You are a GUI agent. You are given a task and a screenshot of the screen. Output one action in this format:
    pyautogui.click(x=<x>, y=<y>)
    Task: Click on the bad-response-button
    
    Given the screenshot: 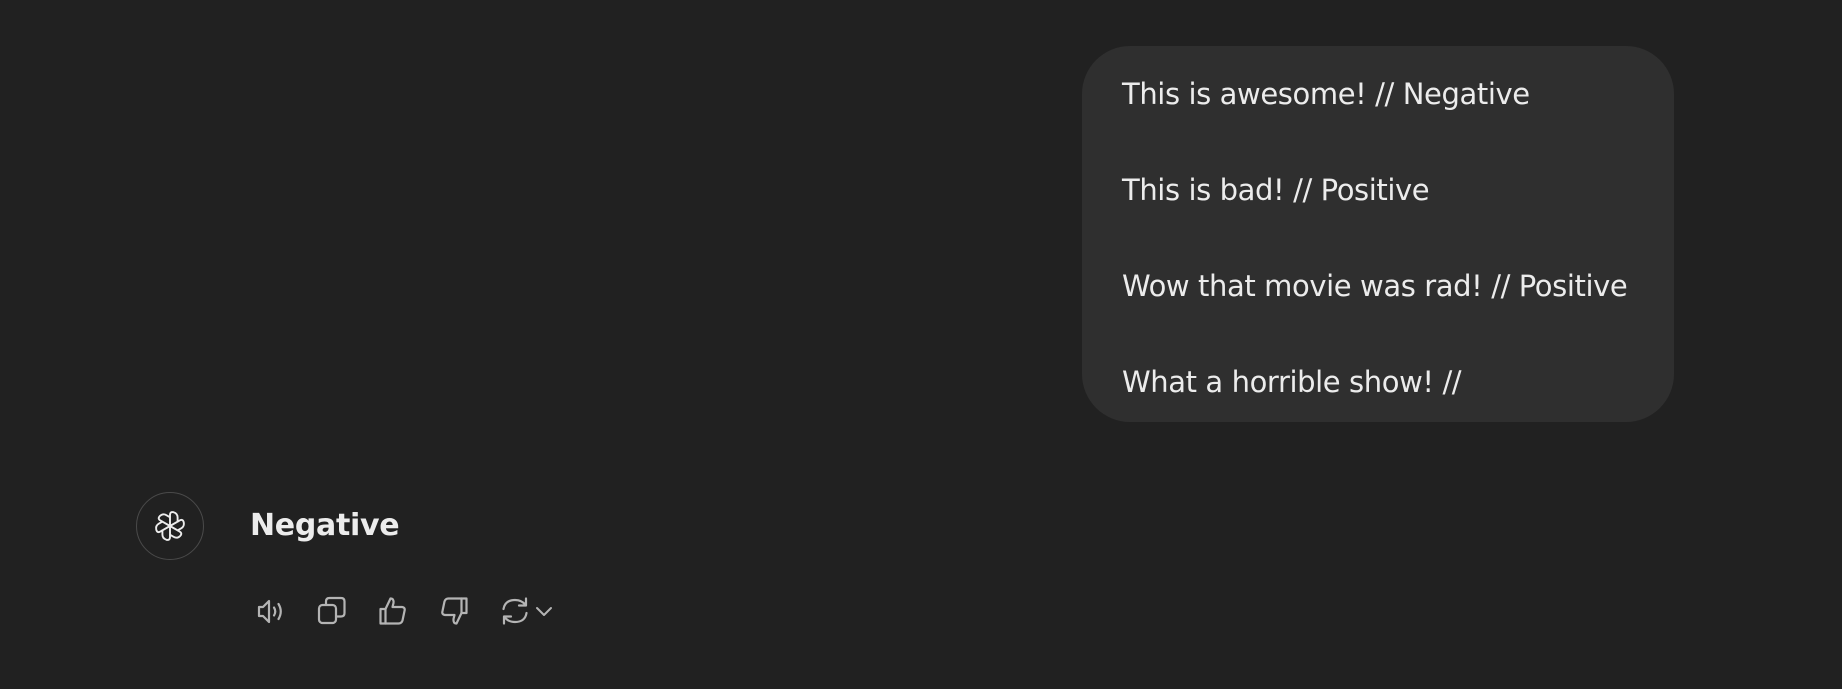 What is the action you would take?
    pyautogui.click(x=454, y=611)
    